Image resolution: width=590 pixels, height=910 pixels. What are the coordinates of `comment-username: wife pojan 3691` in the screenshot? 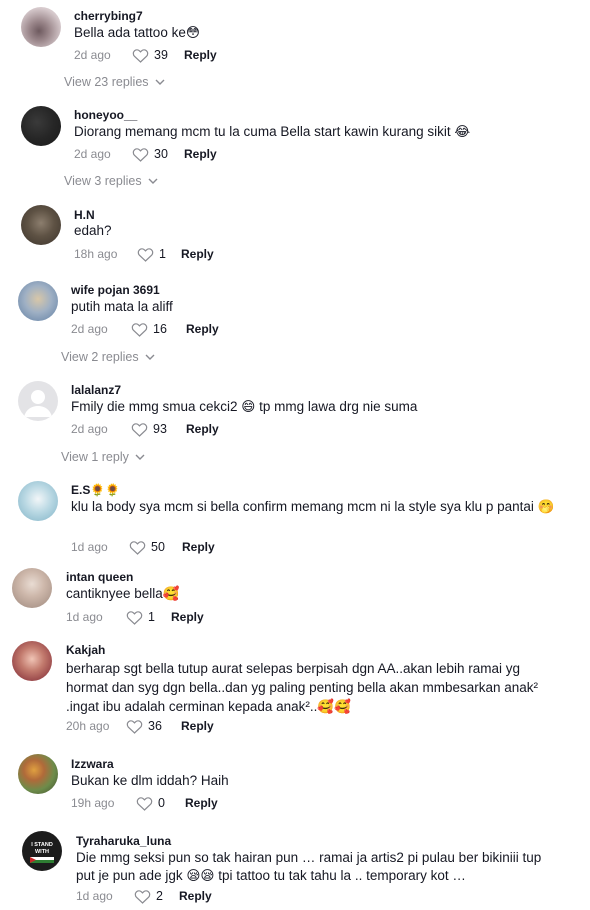 It's located at (115, 290).